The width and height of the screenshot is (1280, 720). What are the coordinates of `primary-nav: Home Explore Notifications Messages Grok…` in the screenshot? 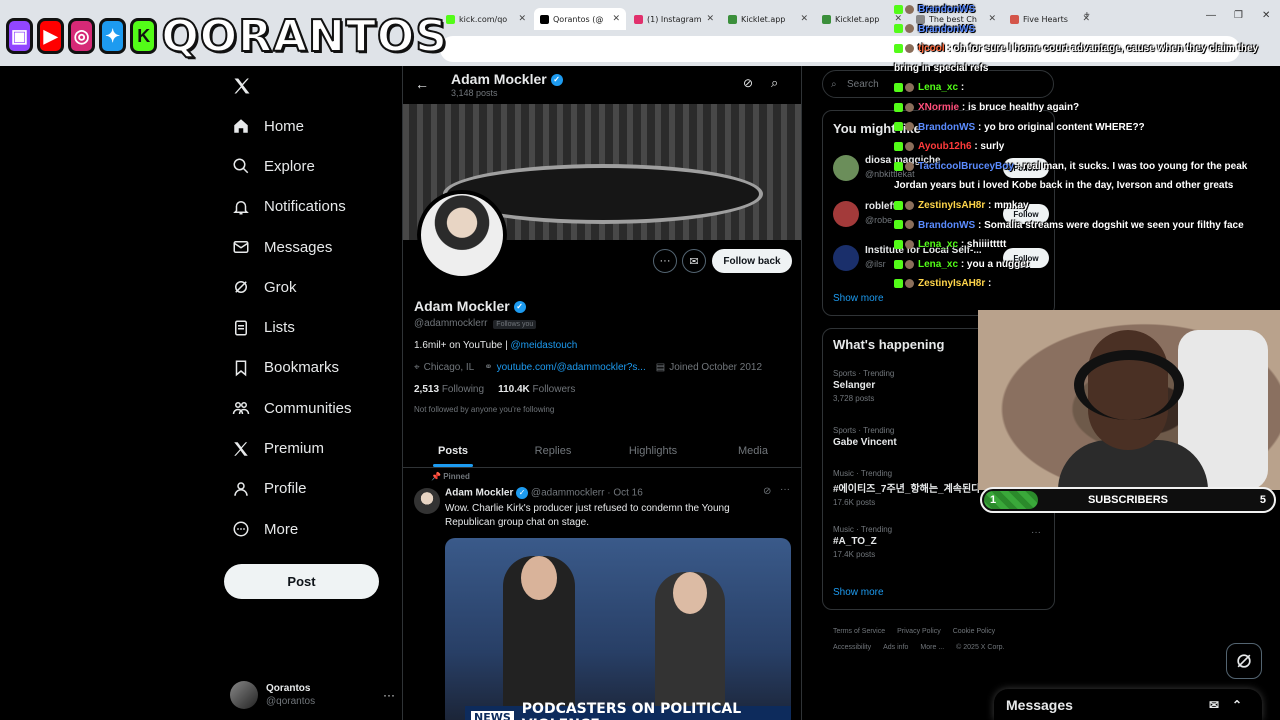 It's located at (313, 327).